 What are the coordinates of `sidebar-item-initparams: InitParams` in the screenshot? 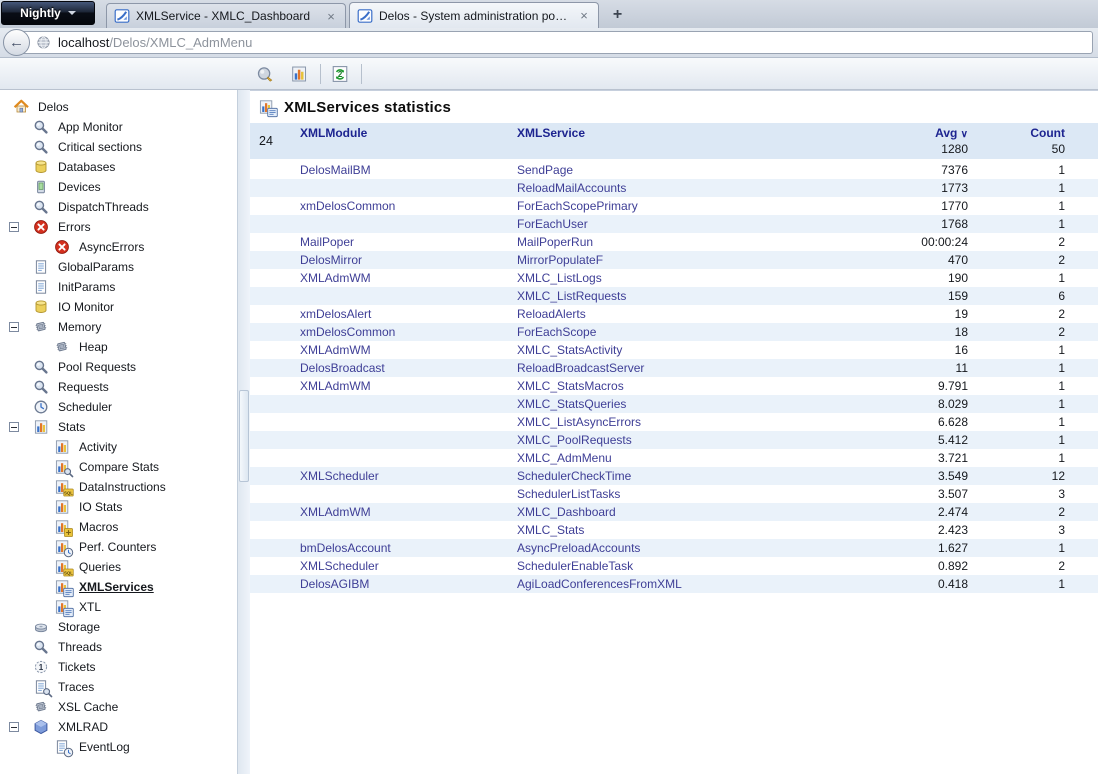 It's located at (118, 287).